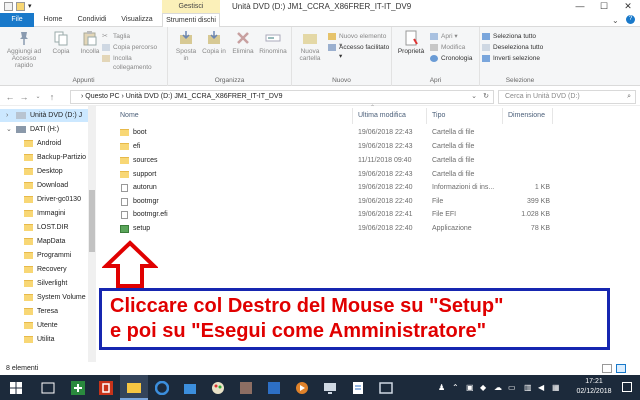  What do you see at coordinates (78, 387) in the screenshot?
I see `app-green-icon` at bounding box center [78, 387].